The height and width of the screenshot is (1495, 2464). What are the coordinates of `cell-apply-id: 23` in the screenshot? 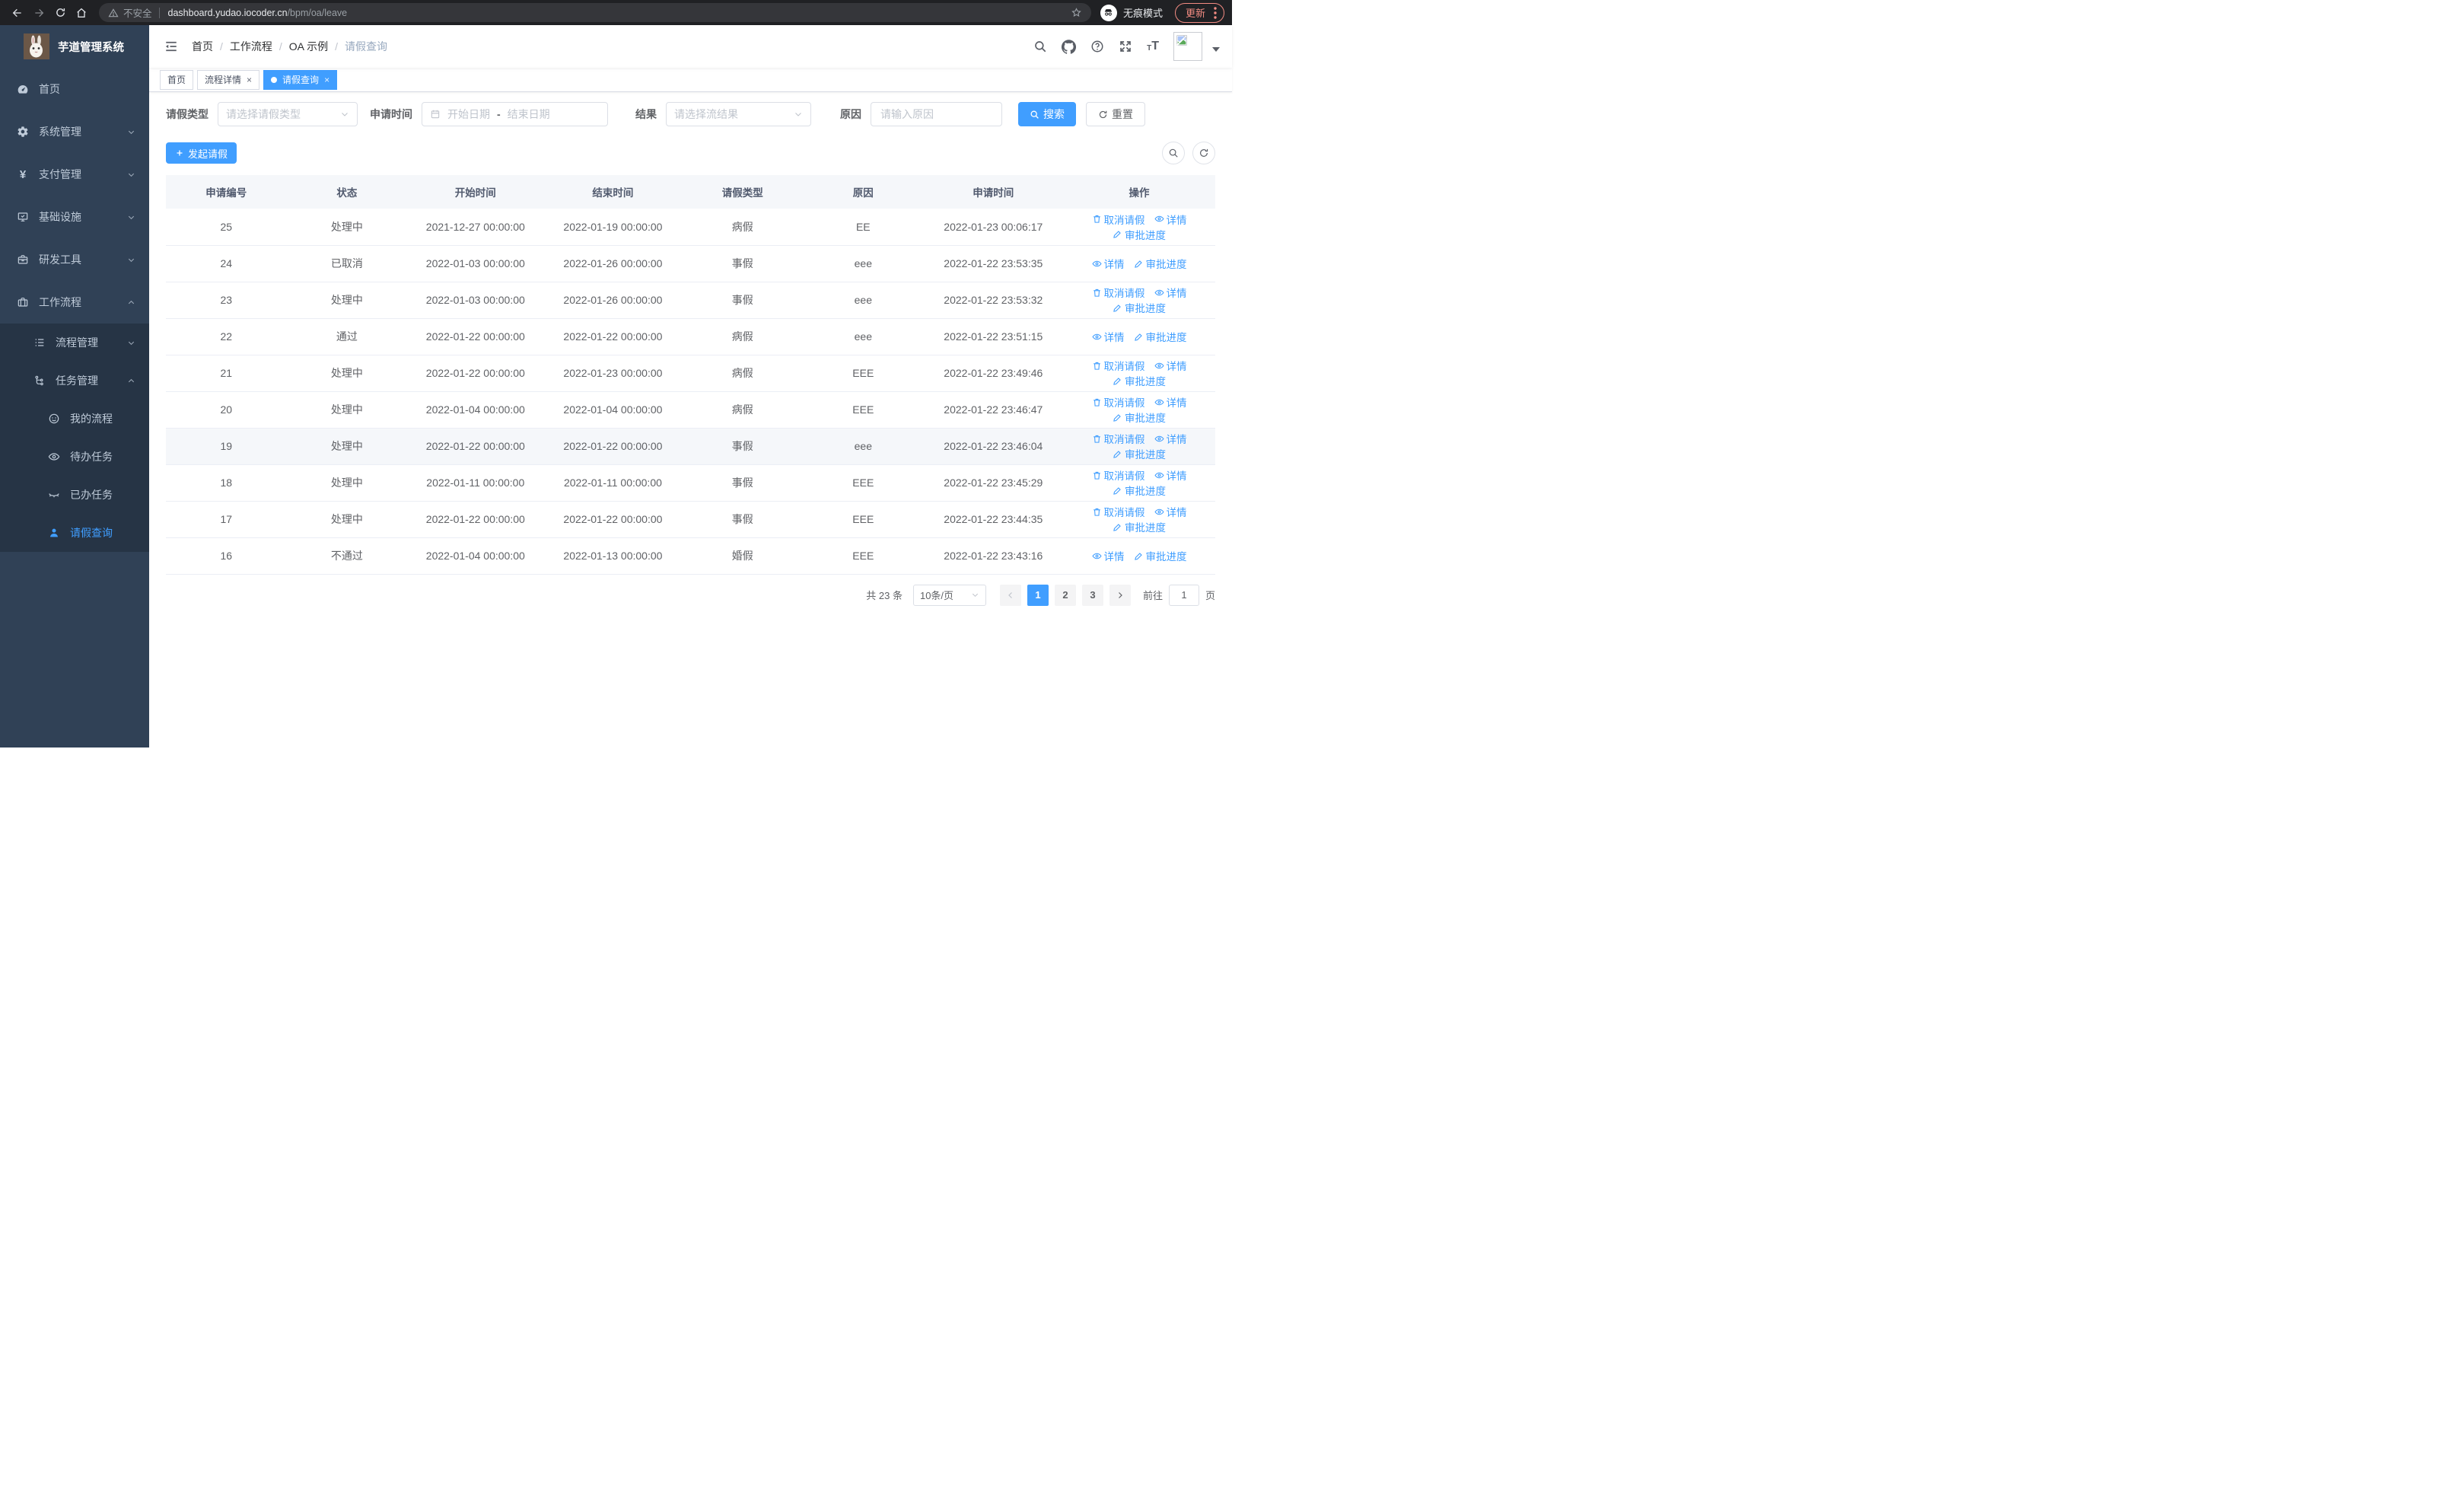 It's located at (226, 301).